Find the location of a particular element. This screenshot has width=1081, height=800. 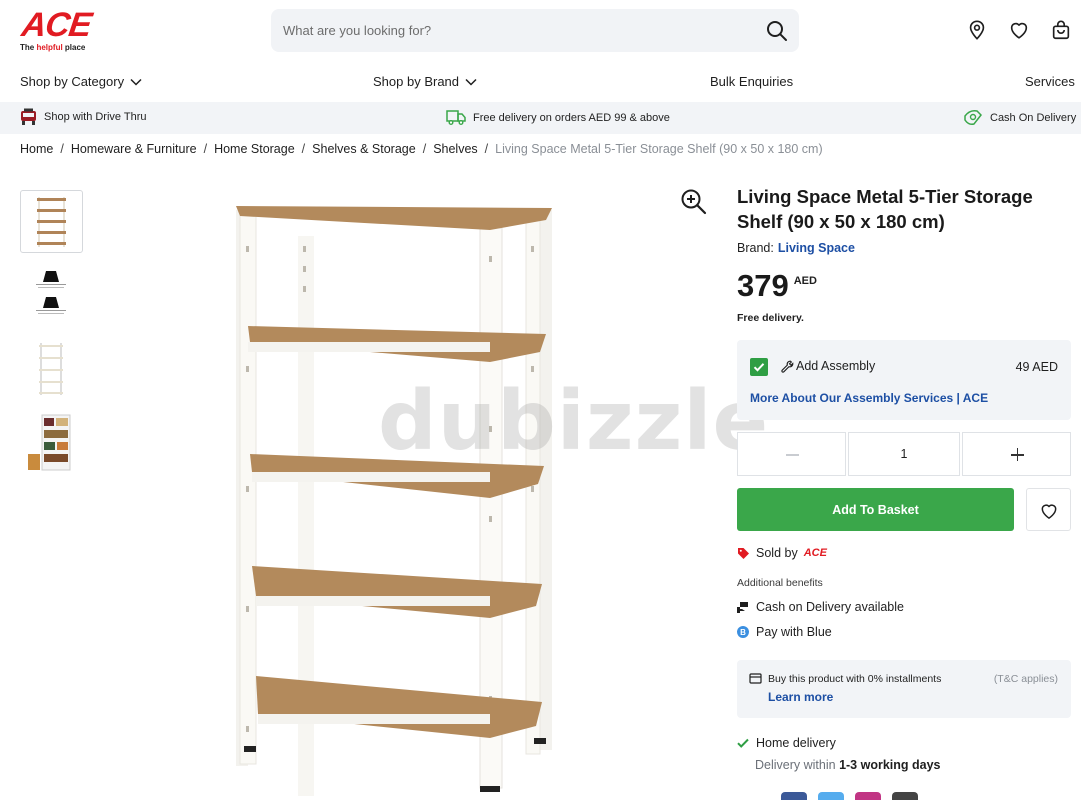

twitter-icon is located at coordinates (831, 796).